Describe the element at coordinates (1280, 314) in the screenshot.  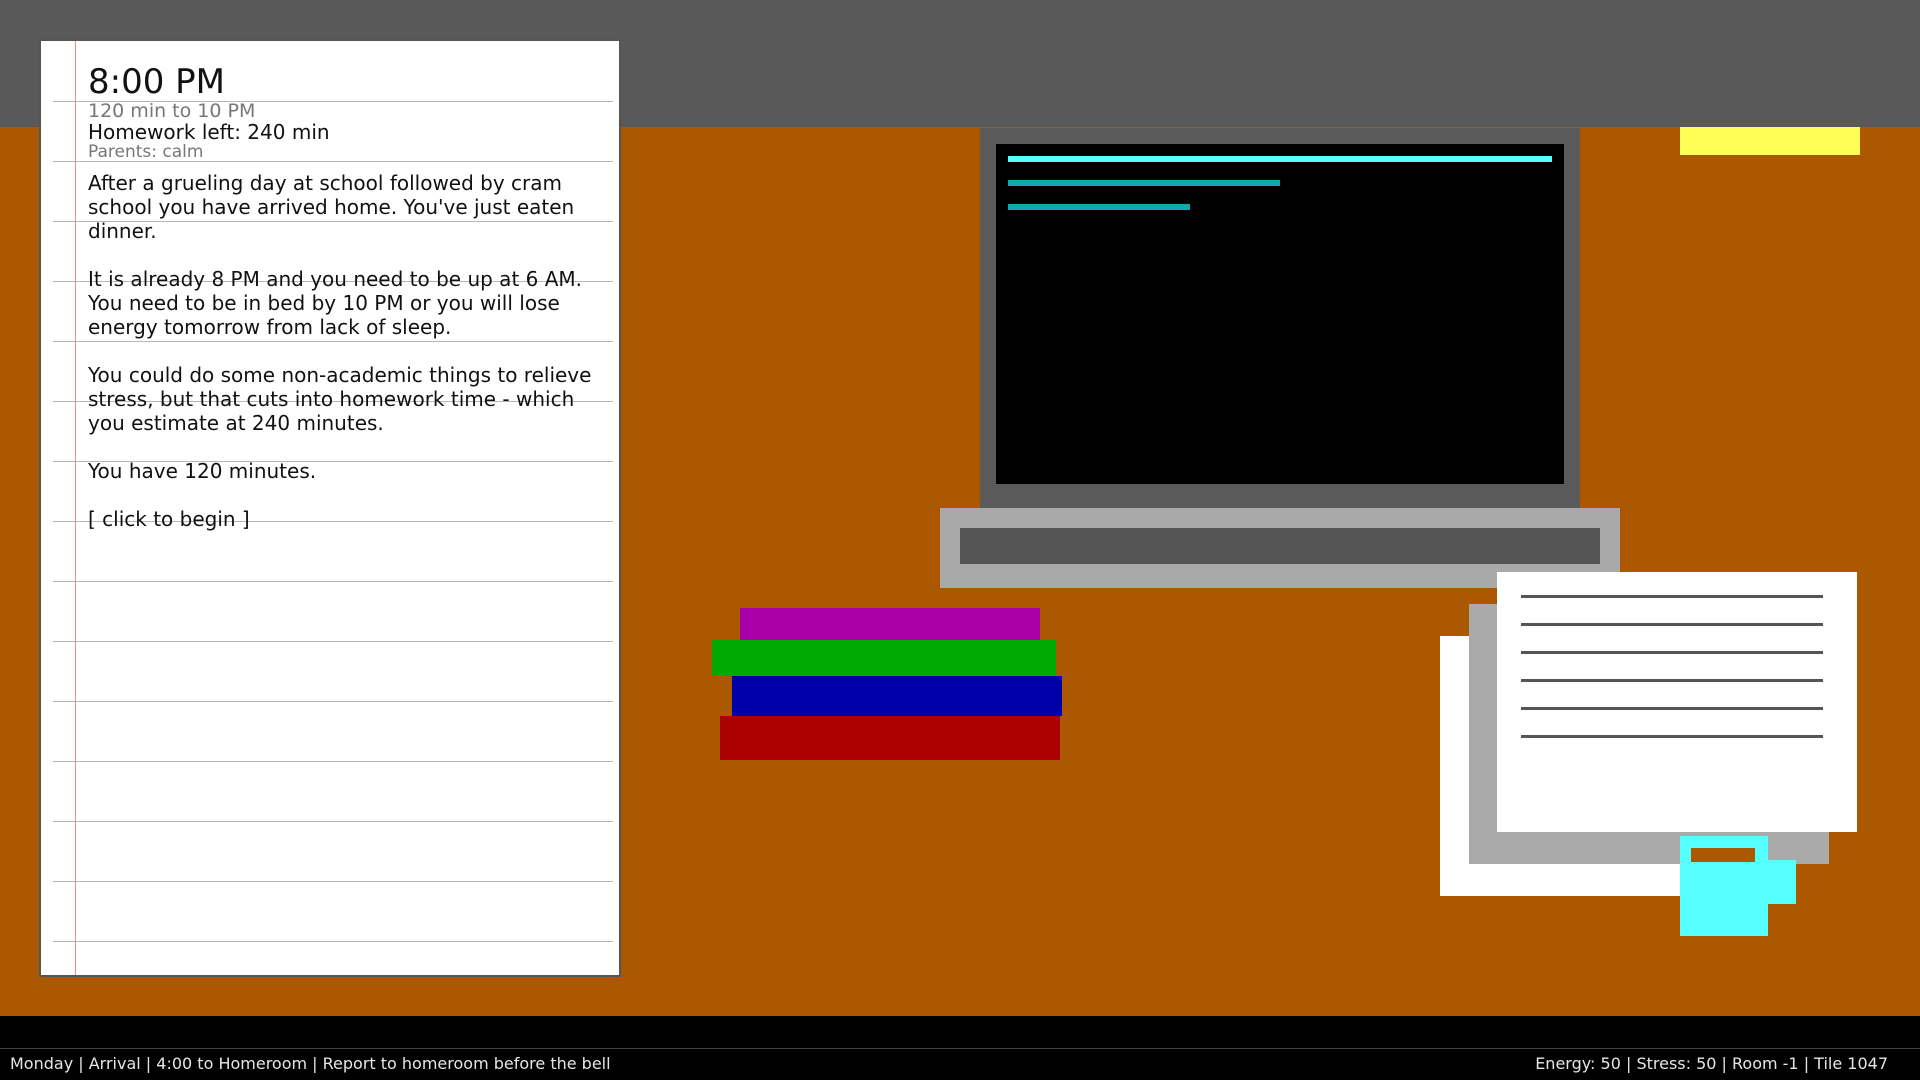
I see `laptop-display` at that location.